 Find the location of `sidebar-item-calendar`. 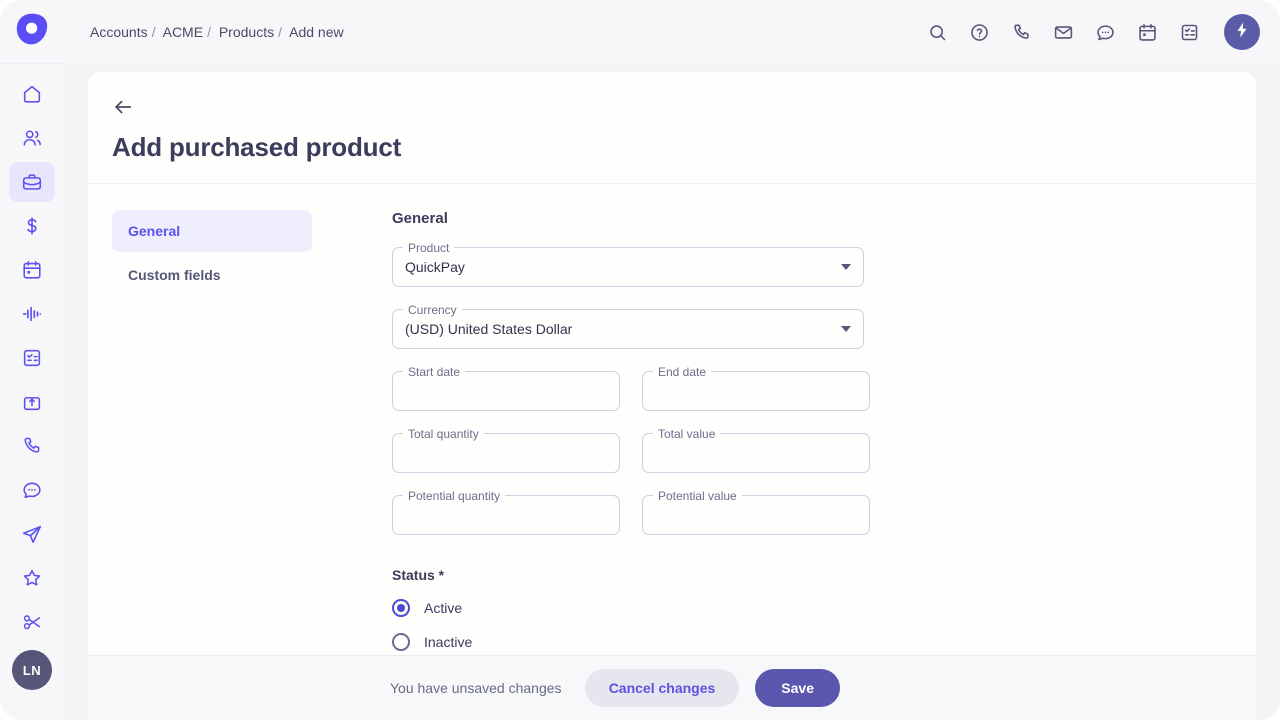

sidebar-item-calendar is located at coordinates (32, 270).